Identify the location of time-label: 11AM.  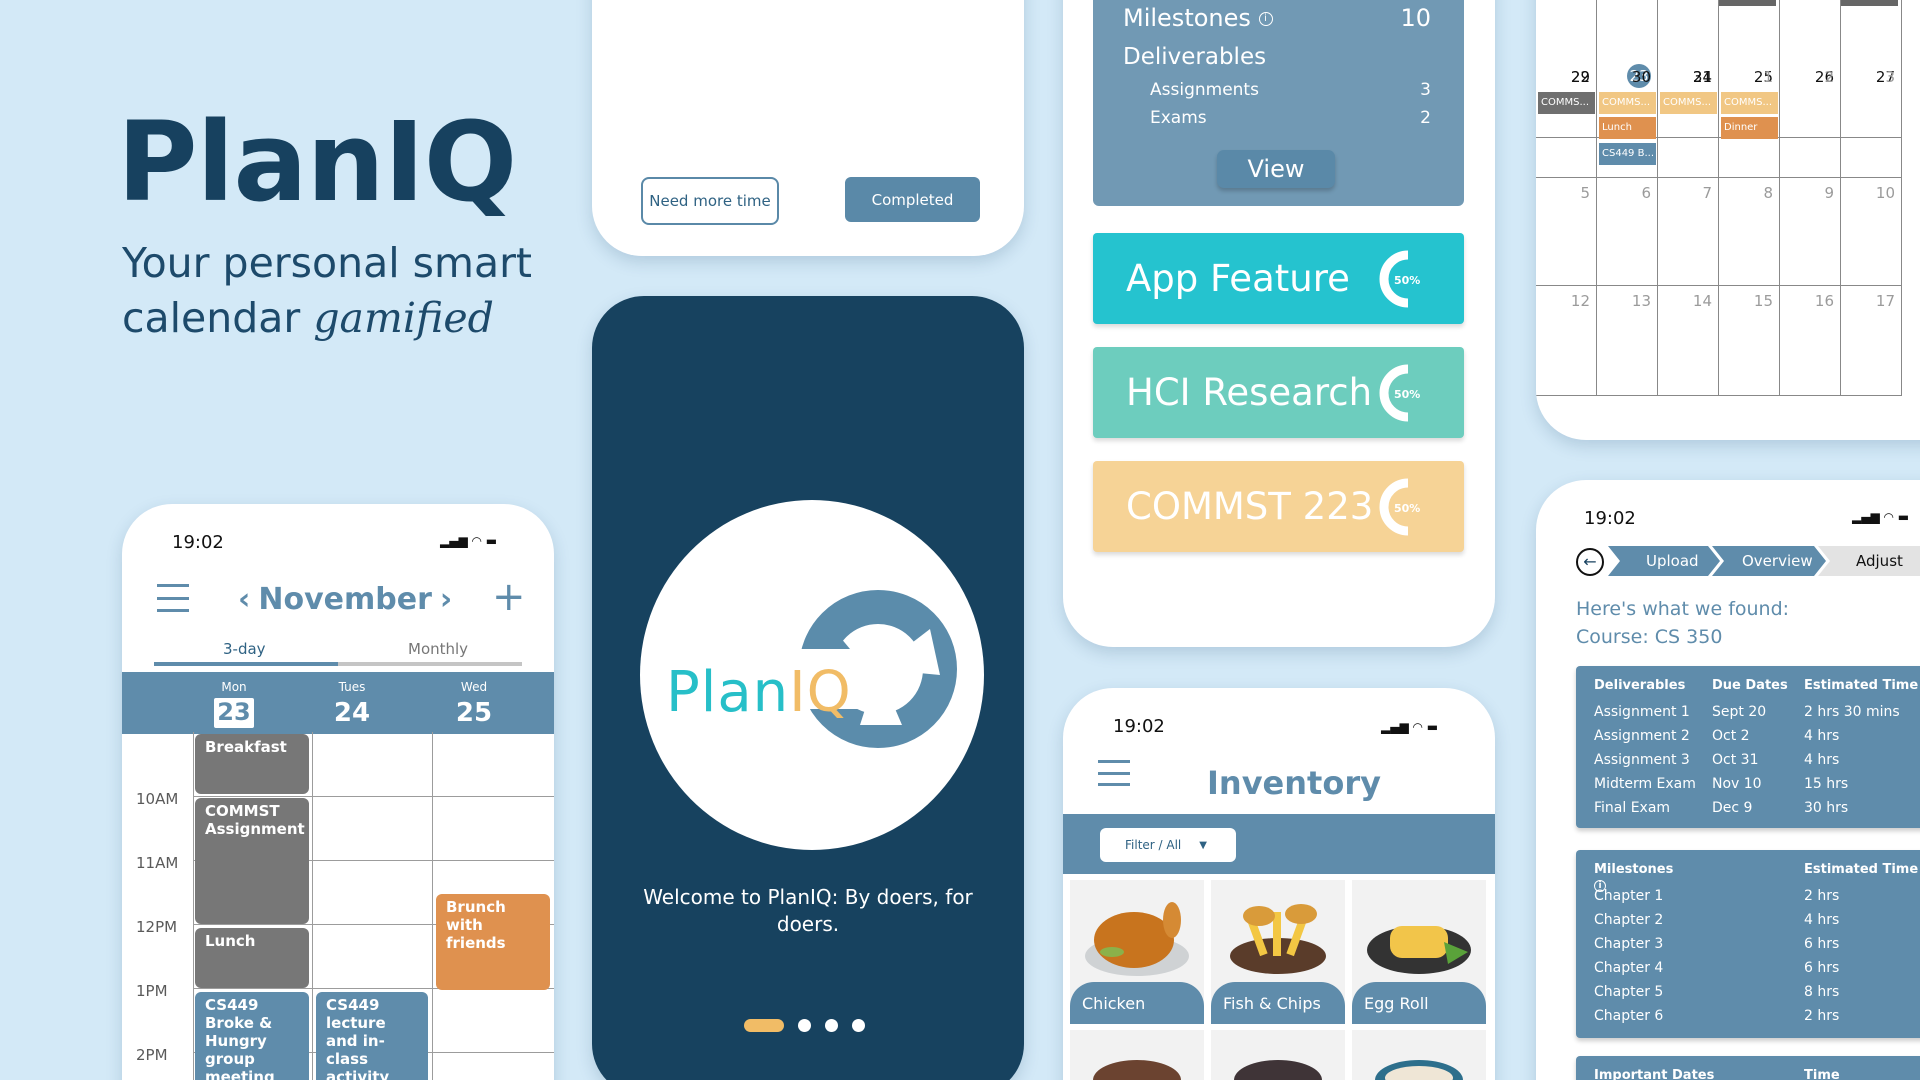
(157, 863).